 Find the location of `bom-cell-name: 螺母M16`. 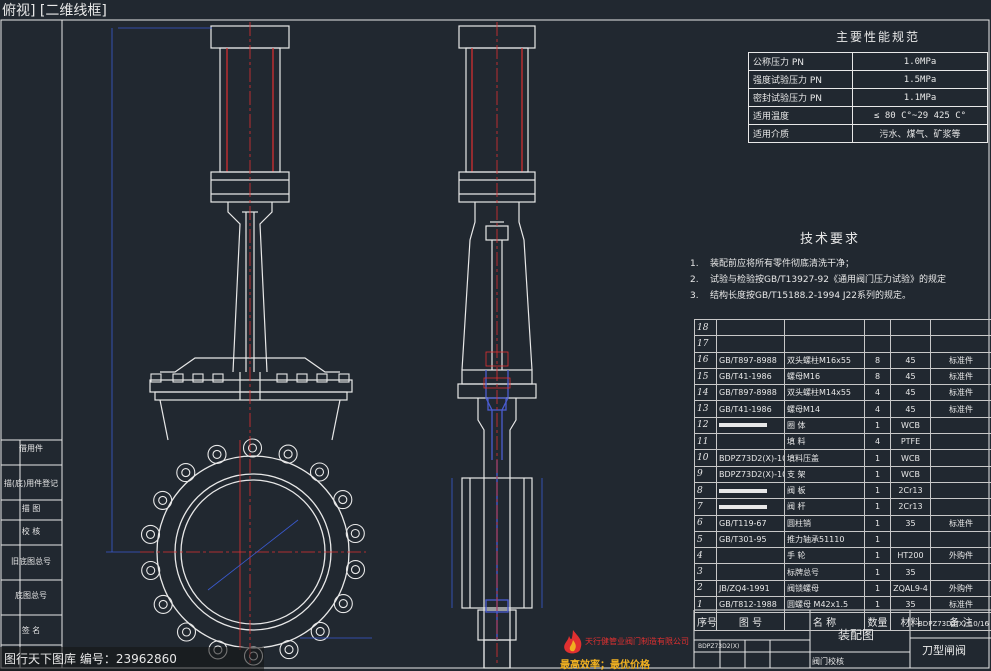

bom-cell-name: 螺母M16 is located at coordinates (824, 376).